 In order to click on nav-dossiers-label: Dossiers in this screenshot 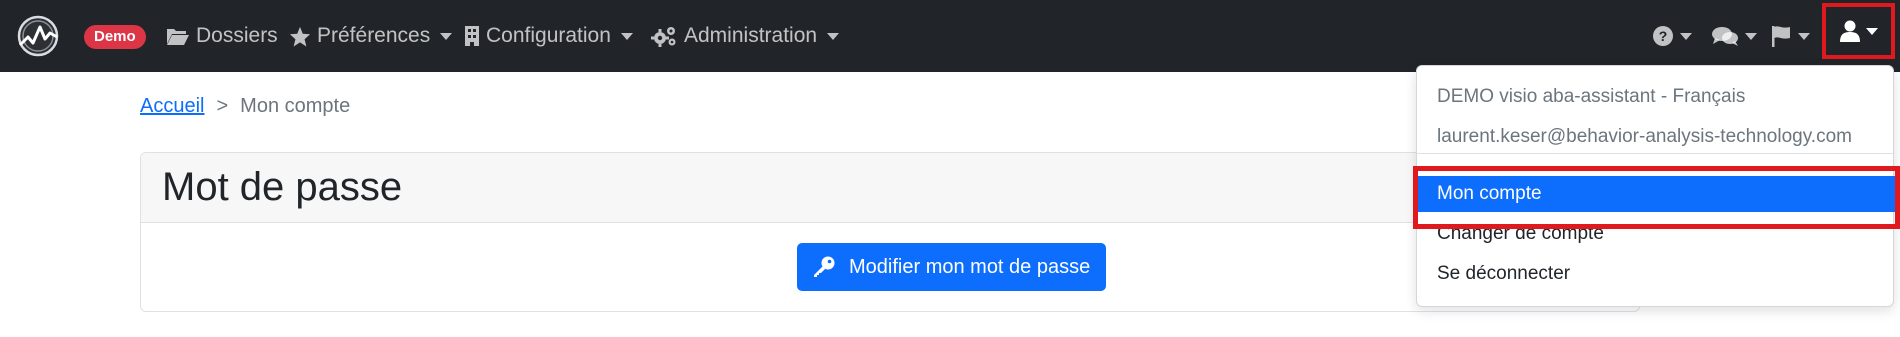, I will do `click(237, 35)`.